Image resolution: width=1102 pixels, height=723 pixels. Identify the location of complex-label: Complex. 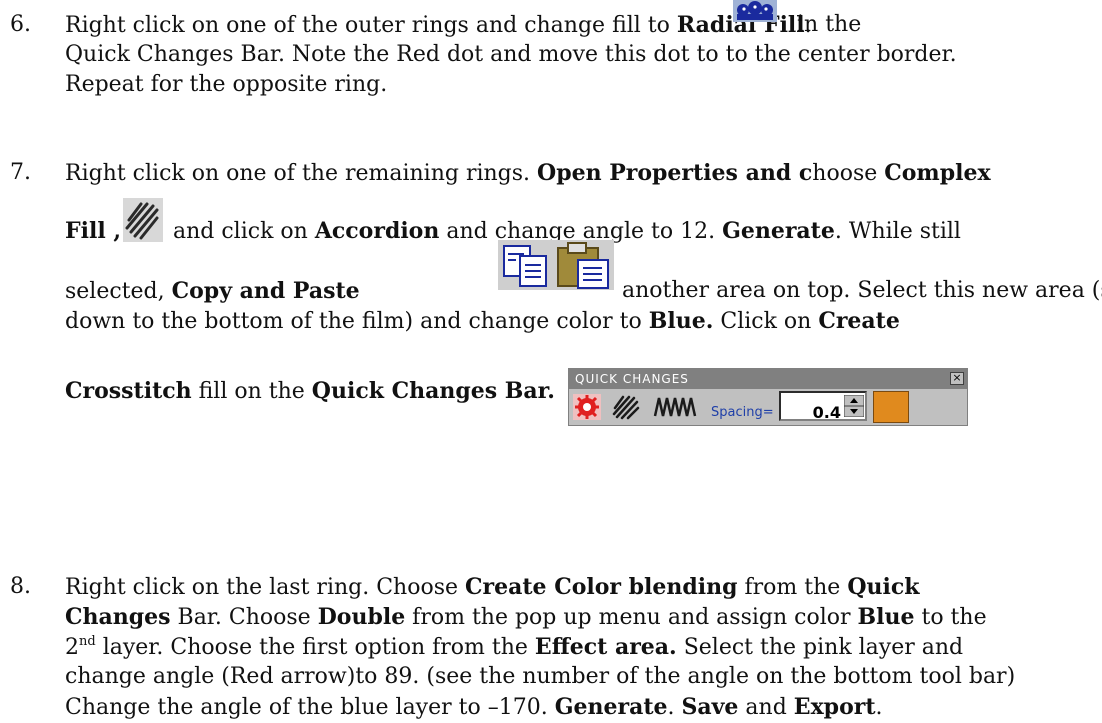
(937, 173).